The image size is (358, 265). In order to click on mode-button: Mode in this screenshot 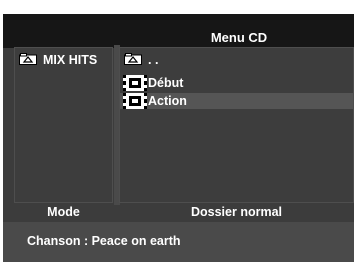, I will do `click(63, 212)`.